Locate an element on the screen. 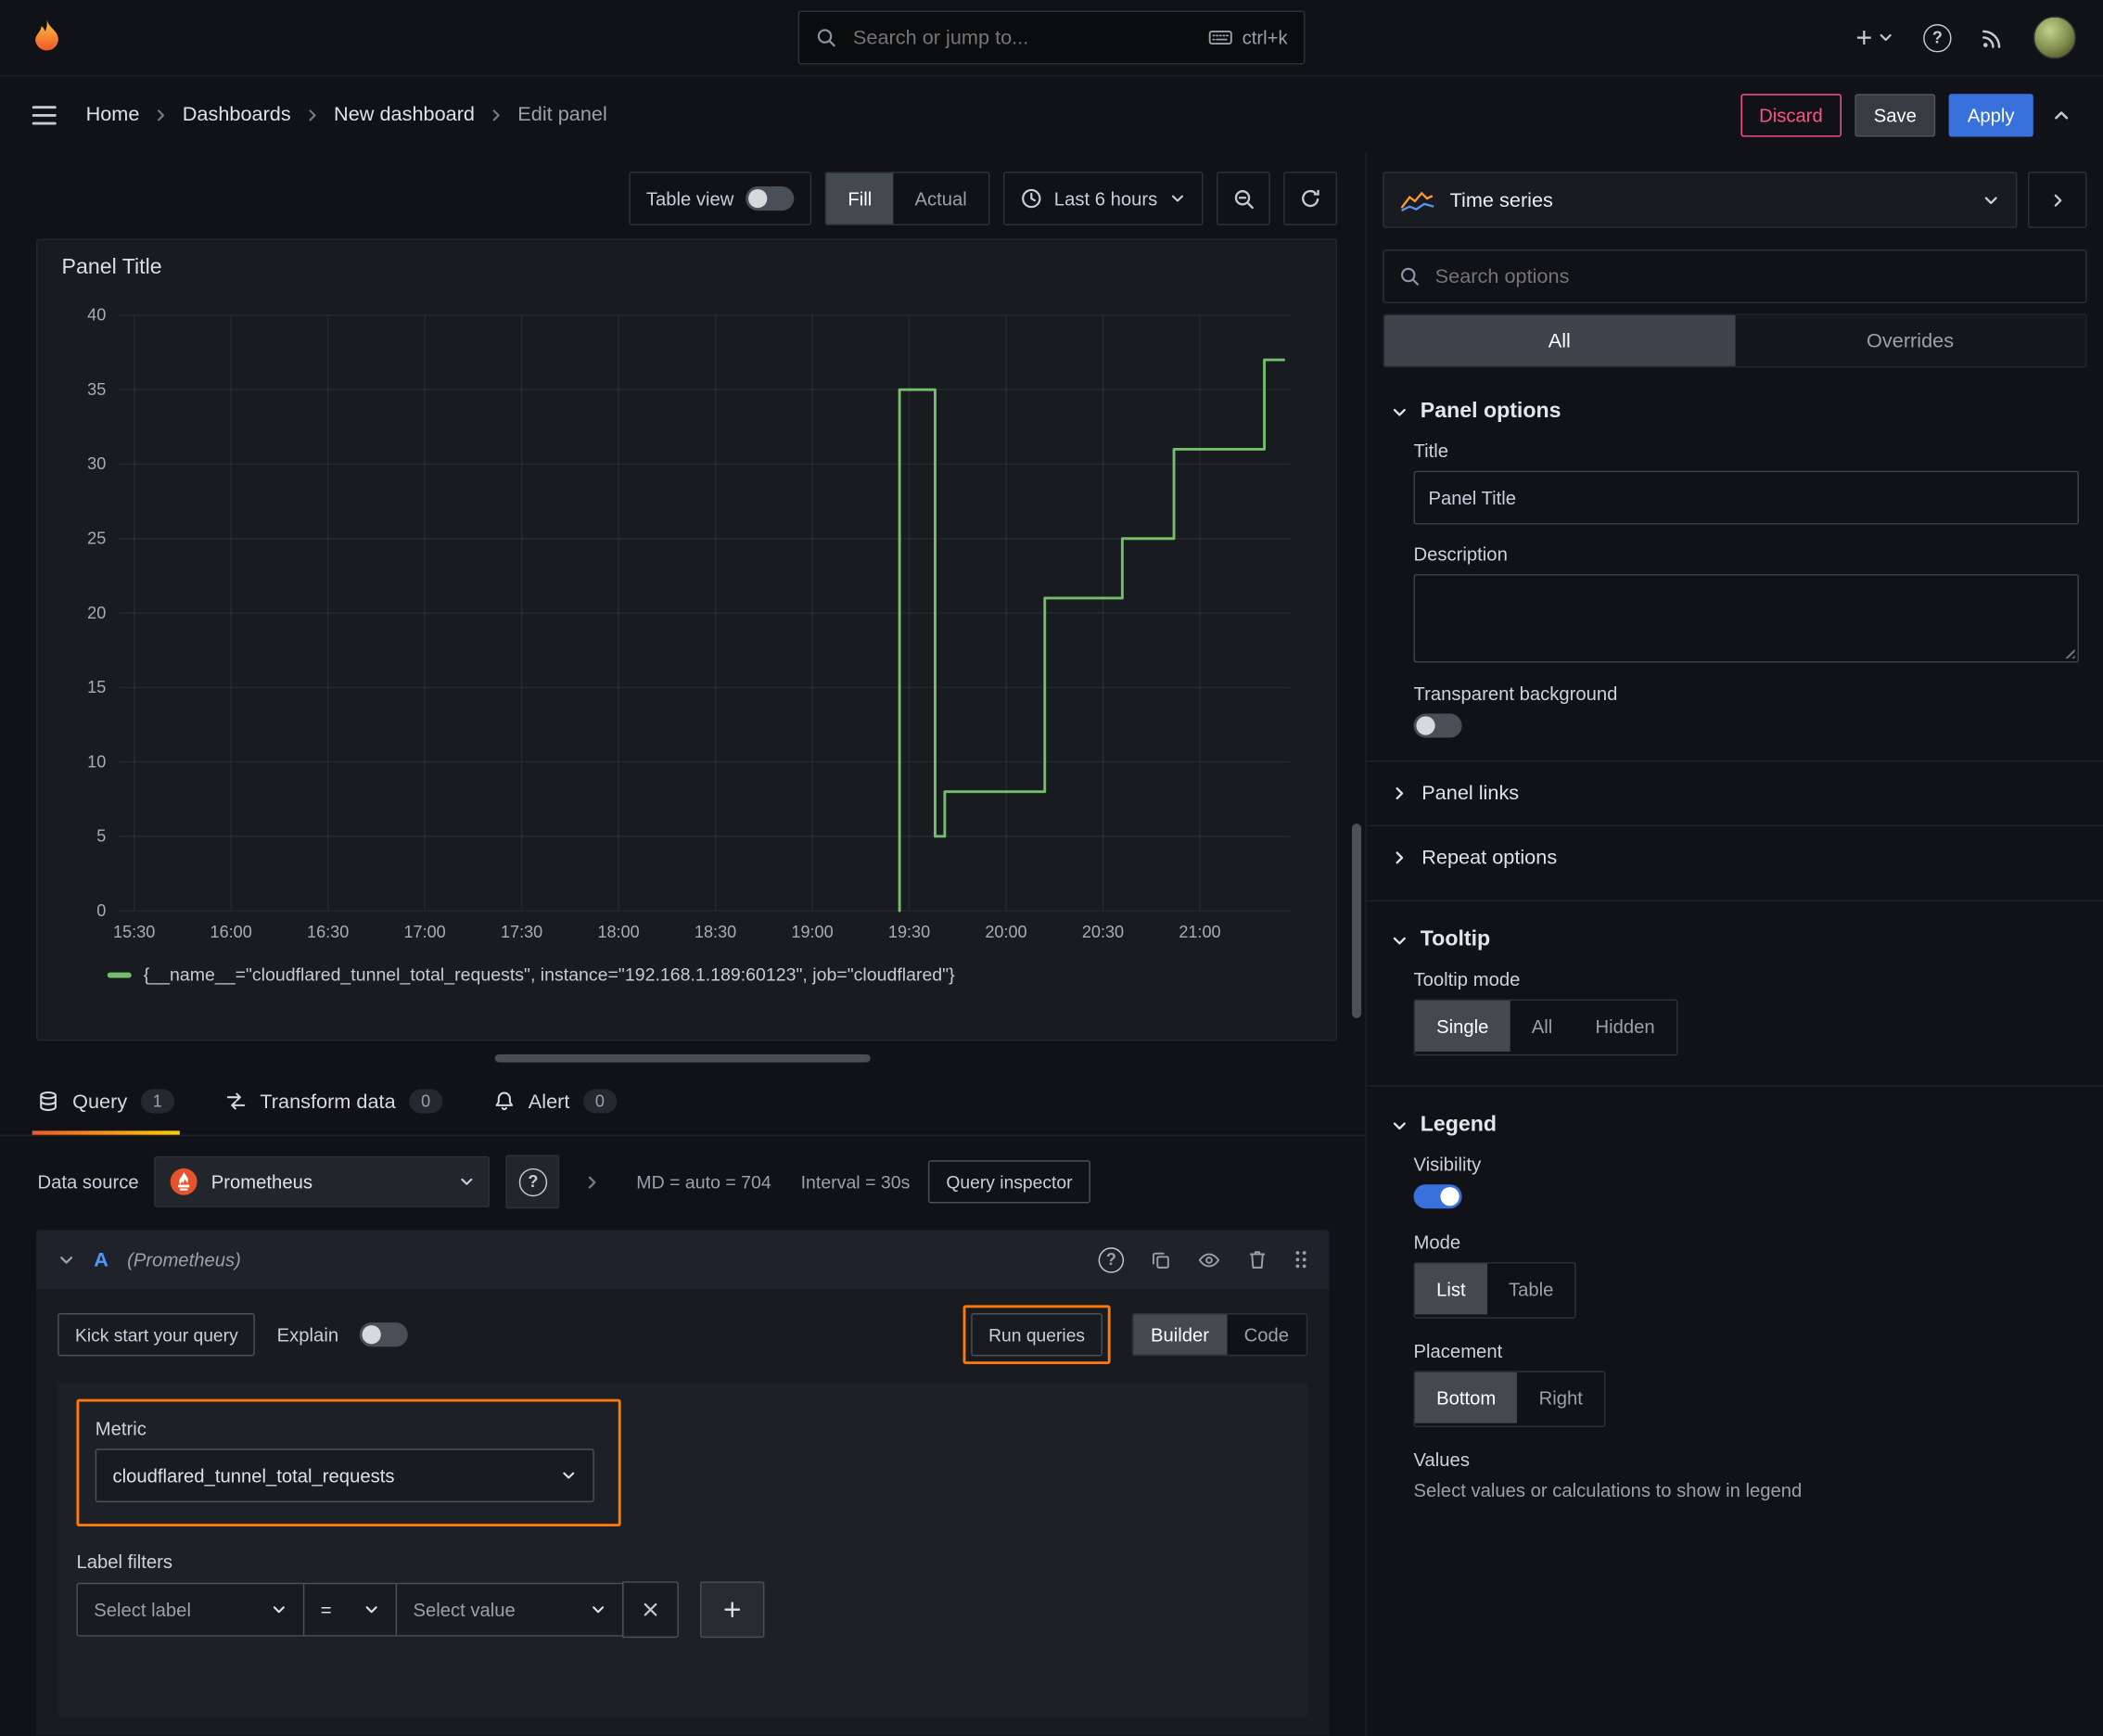  options-search is located at coordinates (1735, 276).